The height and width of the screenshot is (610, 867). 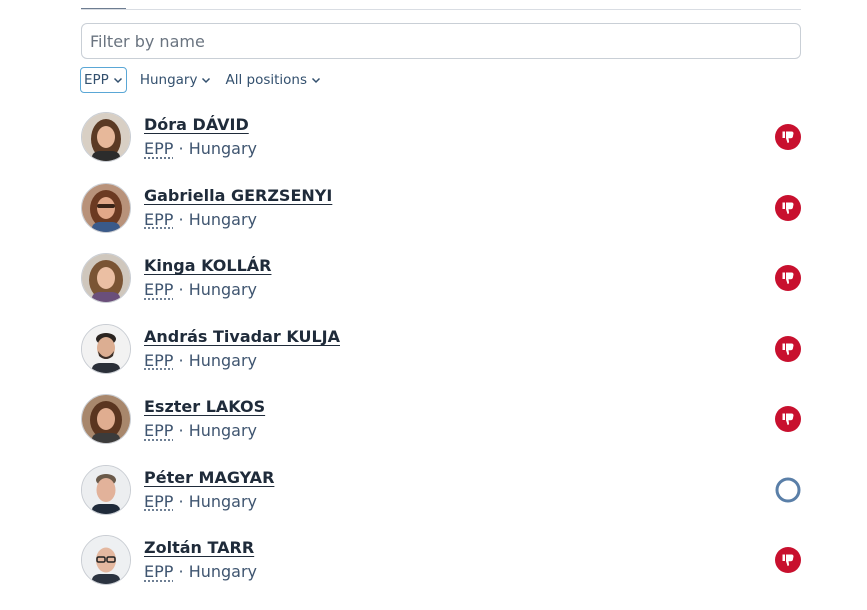 What do you see at coordinates (238, 196) in the screenshot?
I see `member-name-link: Gabriella GERZSENYI` at bounding box center [238, 196].